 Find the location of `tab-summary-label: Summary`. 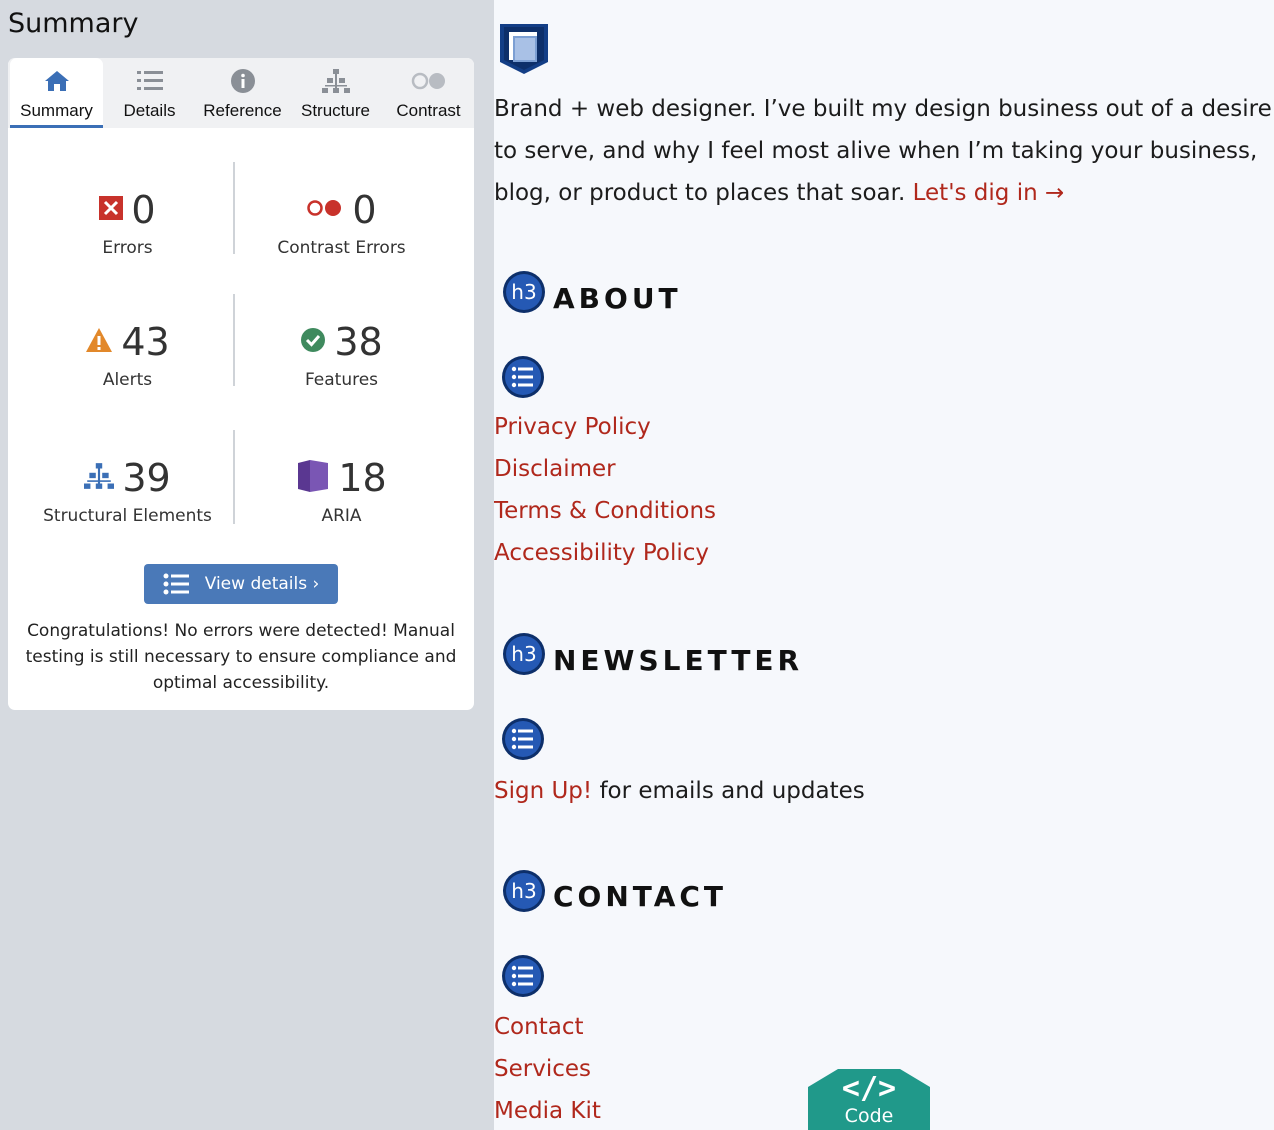

tab-summary-label: Summary is located at coordinates (56, 110).